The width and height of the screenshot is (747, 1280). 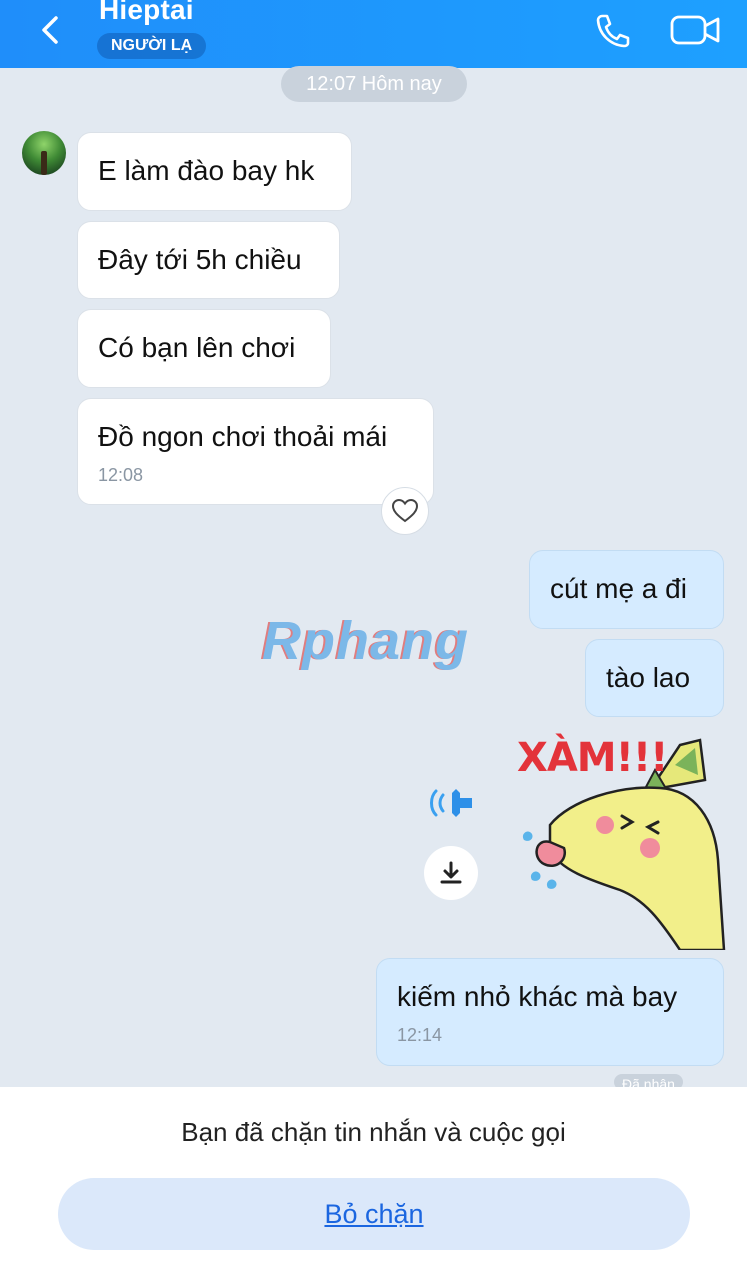 I want to click on heart-icon, so click(x=405, y=510).